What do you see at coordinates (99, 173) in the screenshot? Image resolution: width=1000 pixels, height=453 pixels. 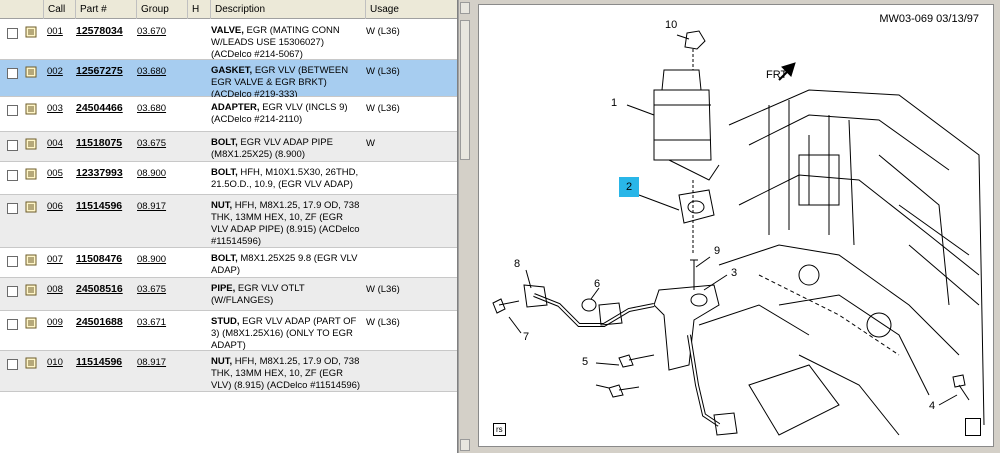 I see `part-number-link: 12337993` at bounding box center [99, 173].